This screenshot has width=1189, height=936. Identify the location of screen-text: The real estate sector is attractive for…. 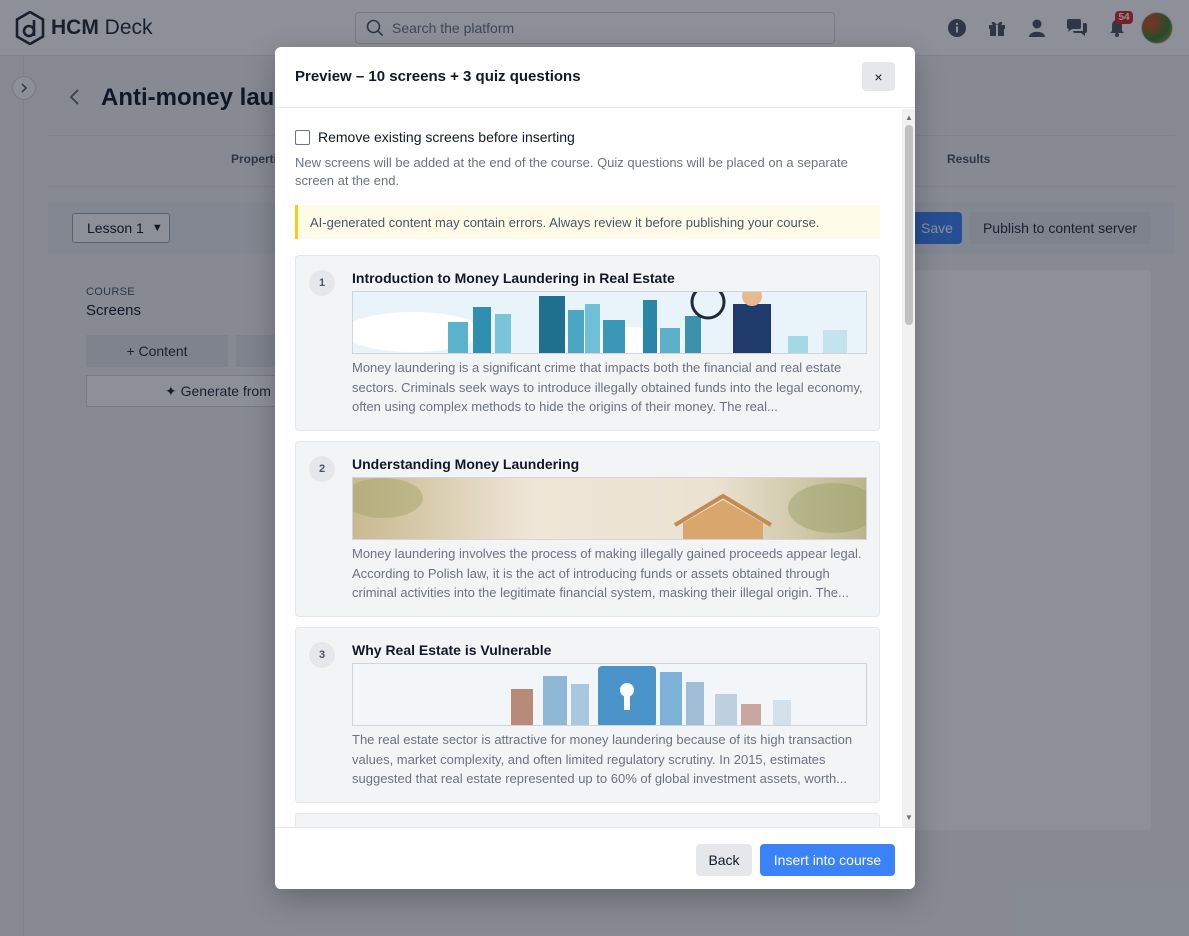
(602, 759).